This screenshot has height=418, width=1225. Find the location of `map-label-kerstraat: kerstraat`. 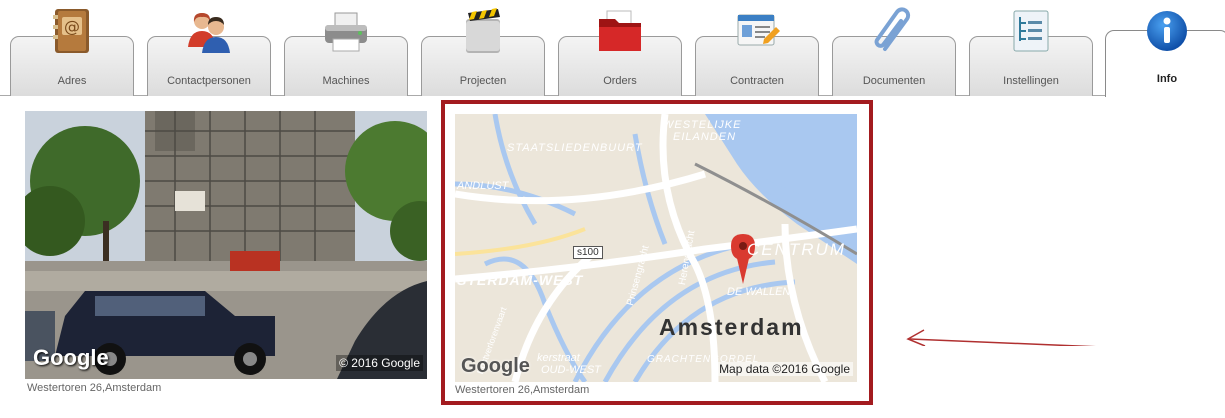

map-label-kerstraat: kerstraat is located at coordinates (558, 358).